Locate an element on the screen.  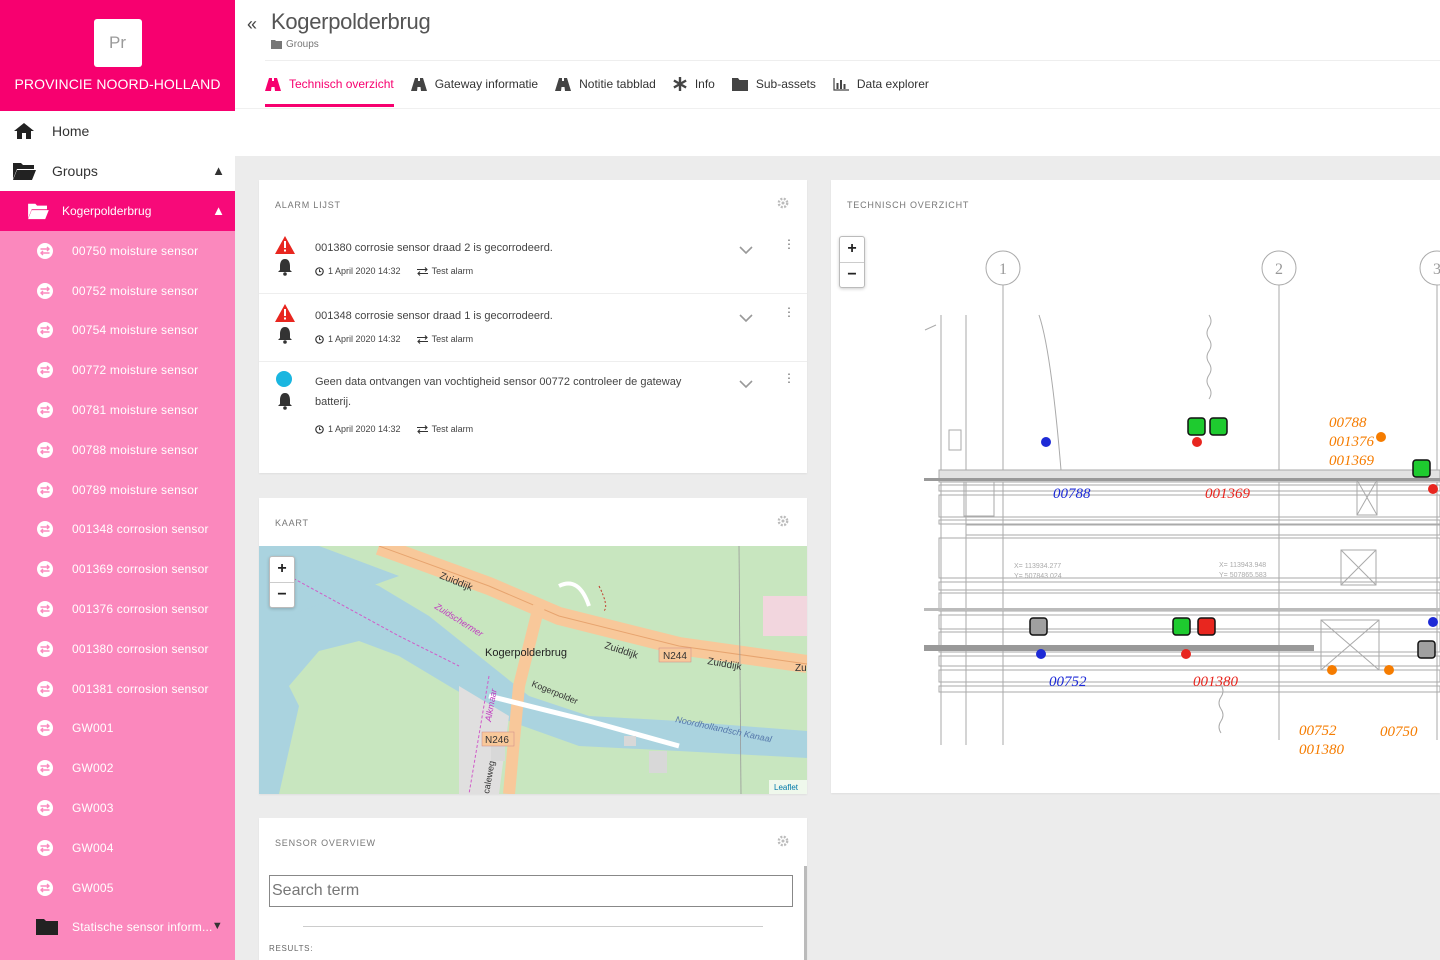
sidebar-sensor-item: 00750 moisture sensor is located at coordinates (117, 251).